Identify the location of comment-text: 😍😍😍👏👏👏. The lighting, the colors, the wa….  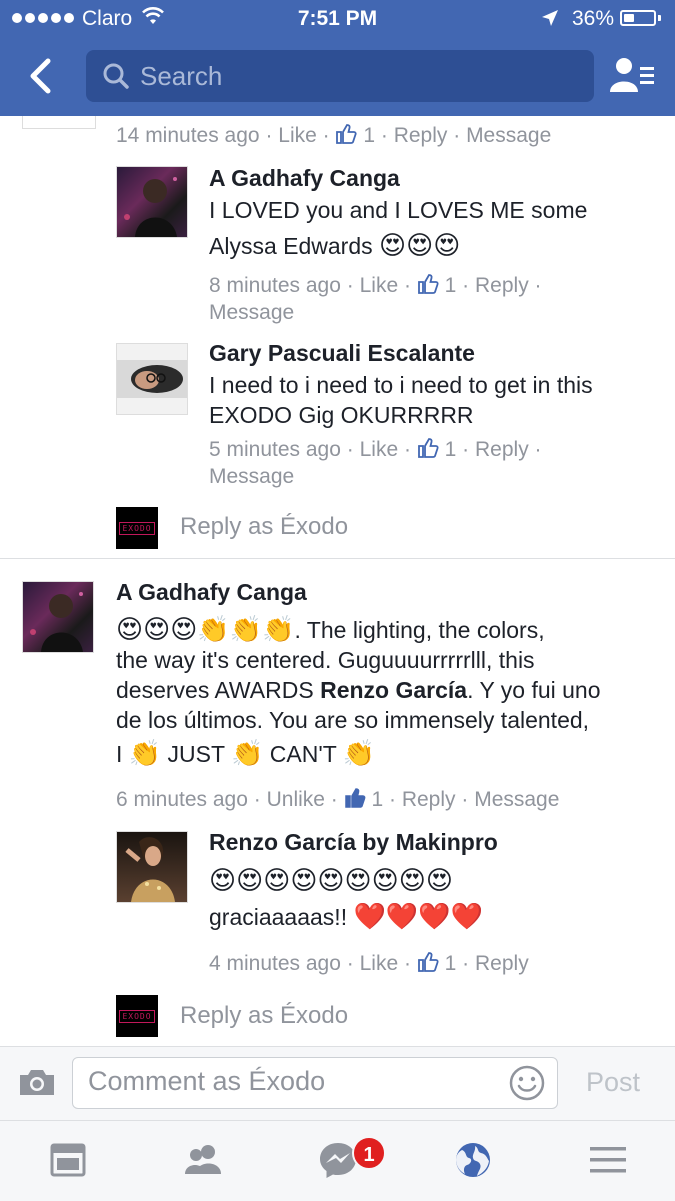
(388, 692).